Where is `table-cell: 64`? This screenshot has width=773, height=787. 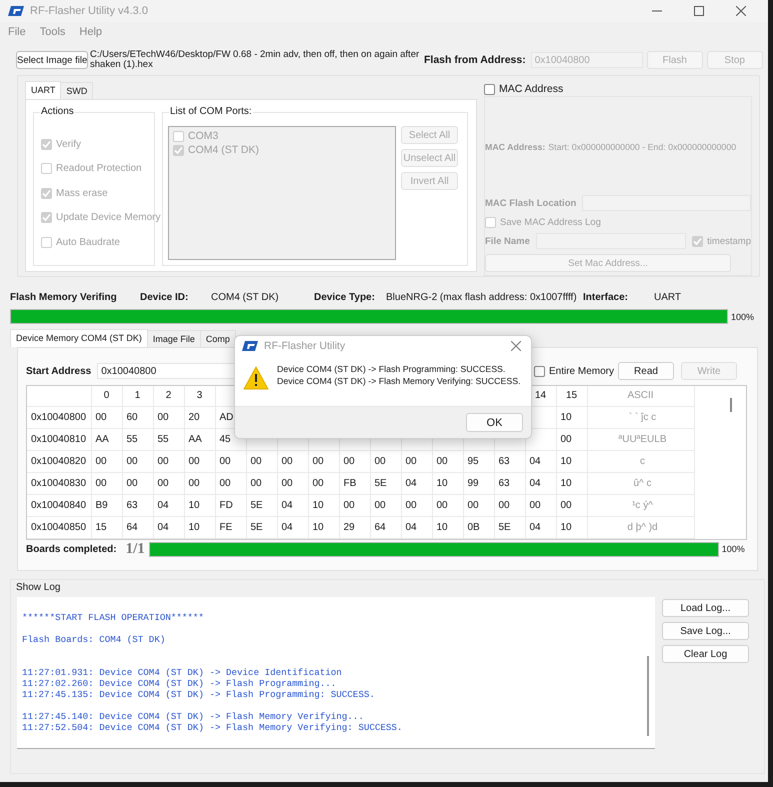
table-cell: 64 is located at coordinates (137, 527).